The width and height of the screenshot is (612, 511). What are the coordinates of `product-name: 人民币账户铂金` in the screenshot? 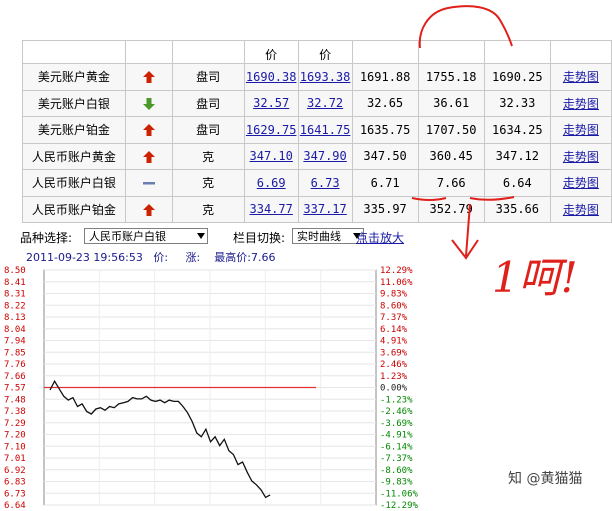 It's located at (74, 209).